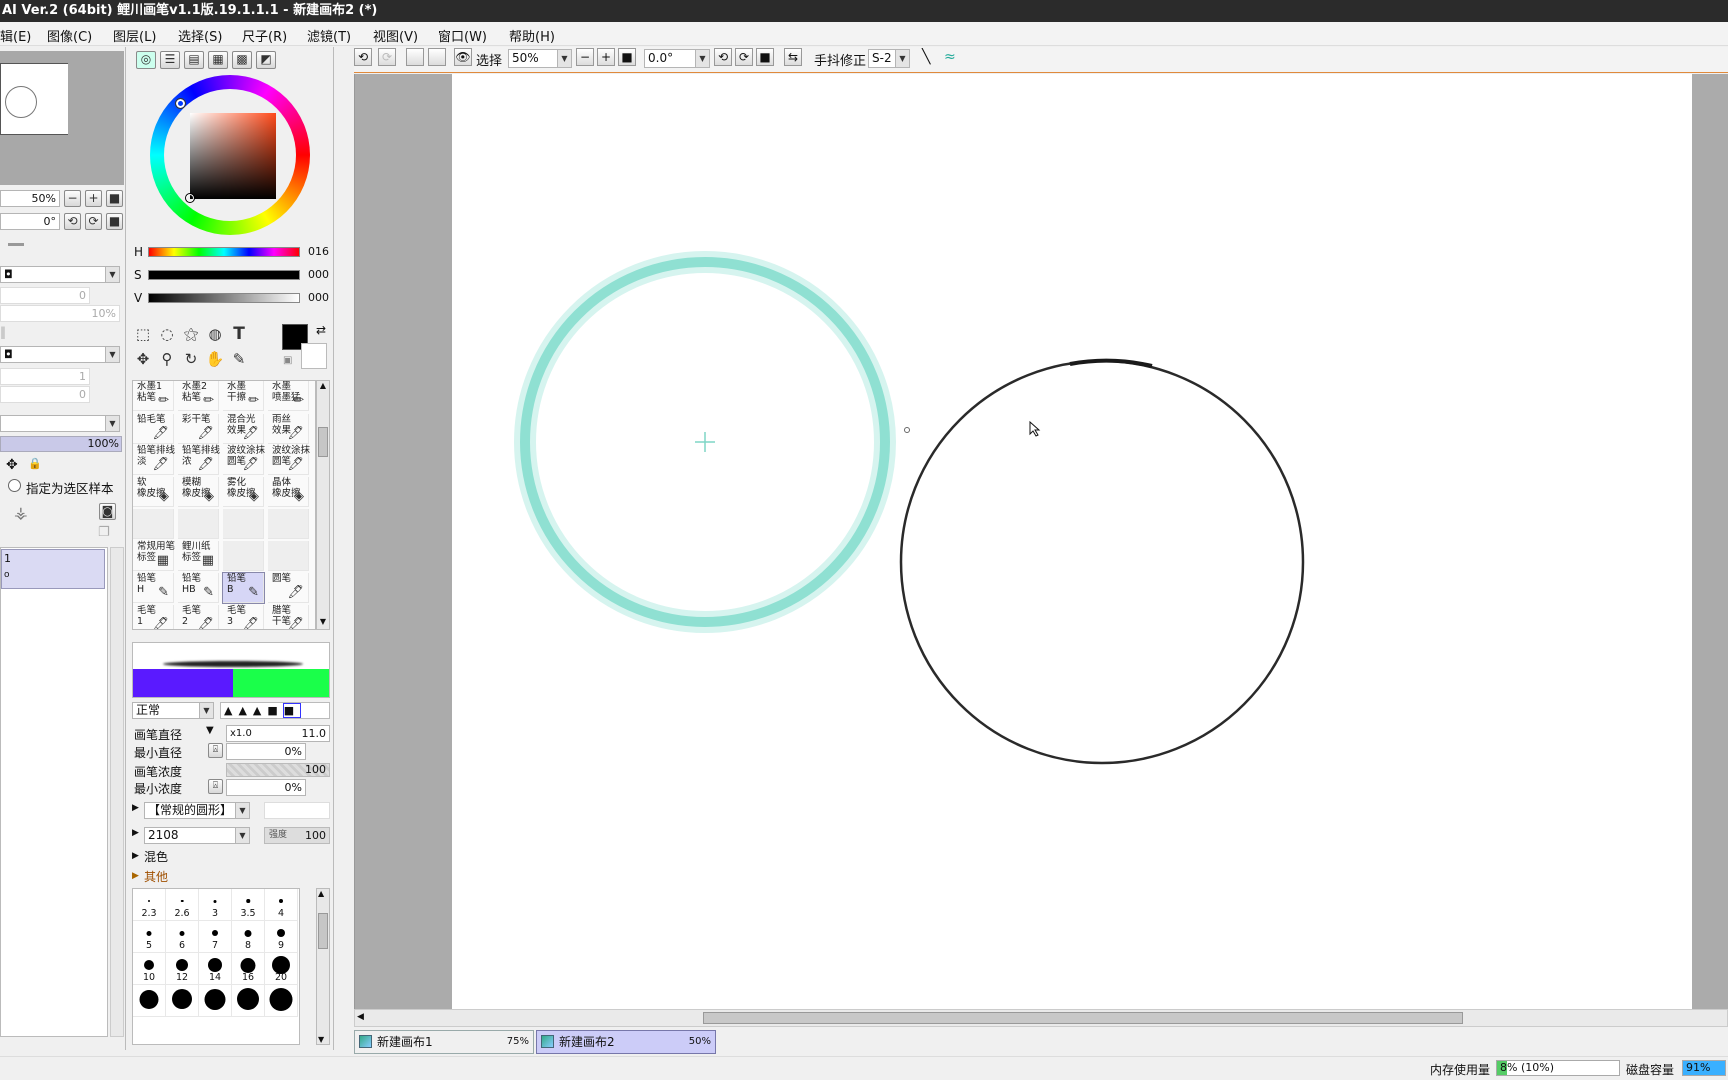  I want to click on brush-size-cell: 20, so click(281, 969).